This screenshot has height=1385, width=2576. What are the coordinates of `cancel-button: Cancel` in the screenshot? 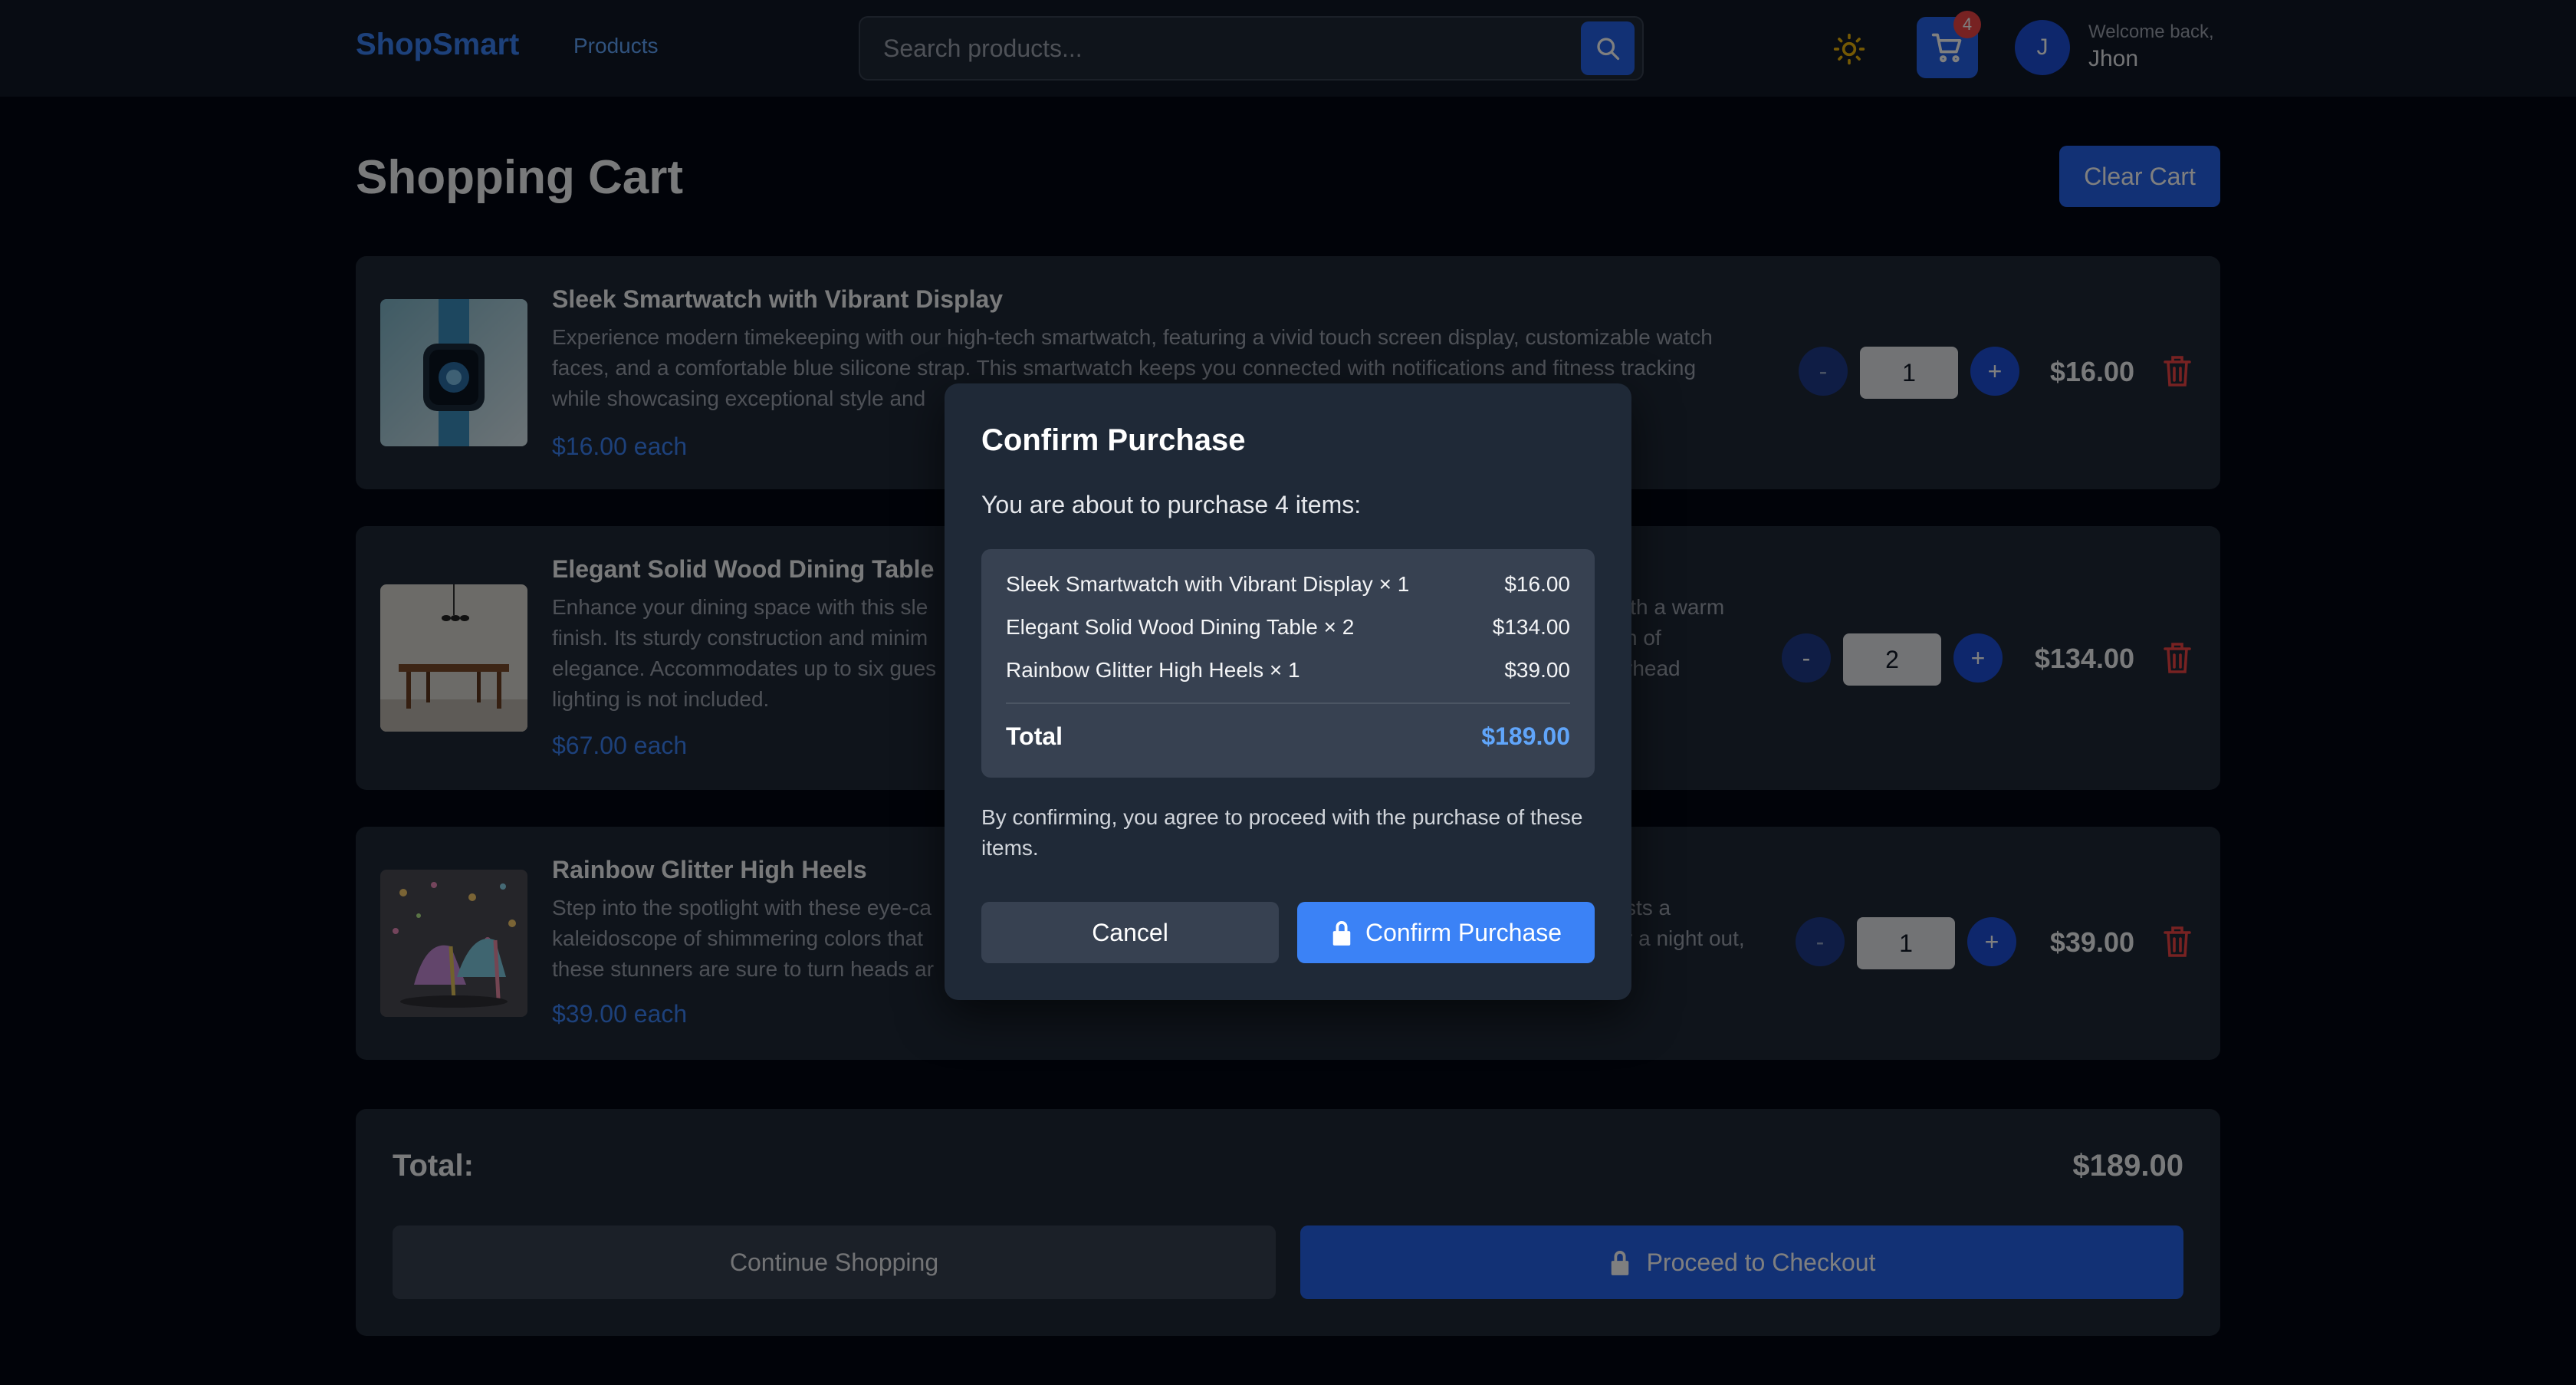 It's located at (1130, 933).